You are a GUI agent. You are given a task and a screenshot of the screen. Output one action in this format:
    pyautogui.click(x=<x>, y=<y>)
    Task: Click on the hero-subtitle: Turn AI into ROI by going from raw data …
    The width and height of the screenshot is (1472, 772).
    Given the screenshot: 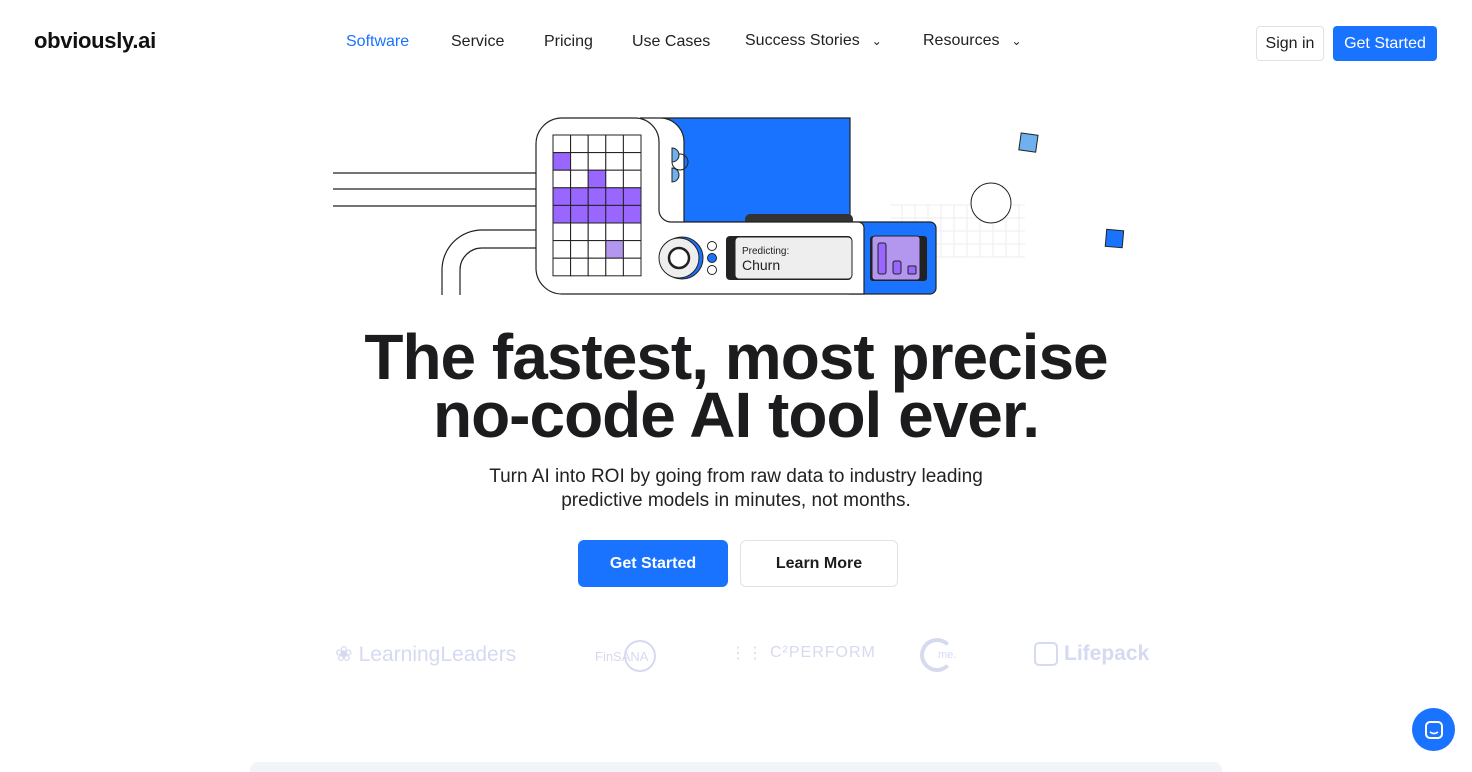 What is the action you would take?
    pyautogui.click(x=736, y=488)
    